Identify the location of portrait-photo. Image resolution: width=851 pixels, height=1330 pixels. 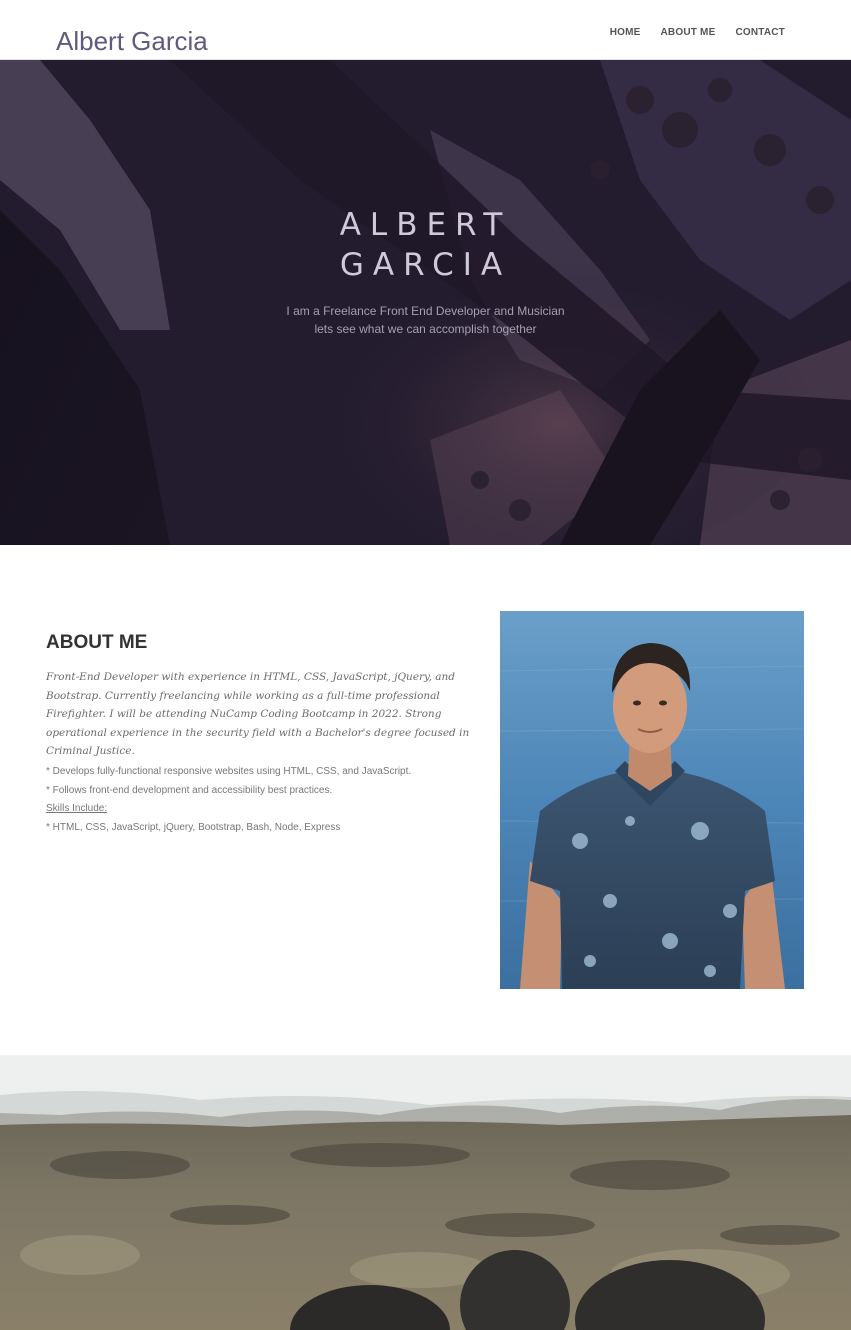
(652, 800).